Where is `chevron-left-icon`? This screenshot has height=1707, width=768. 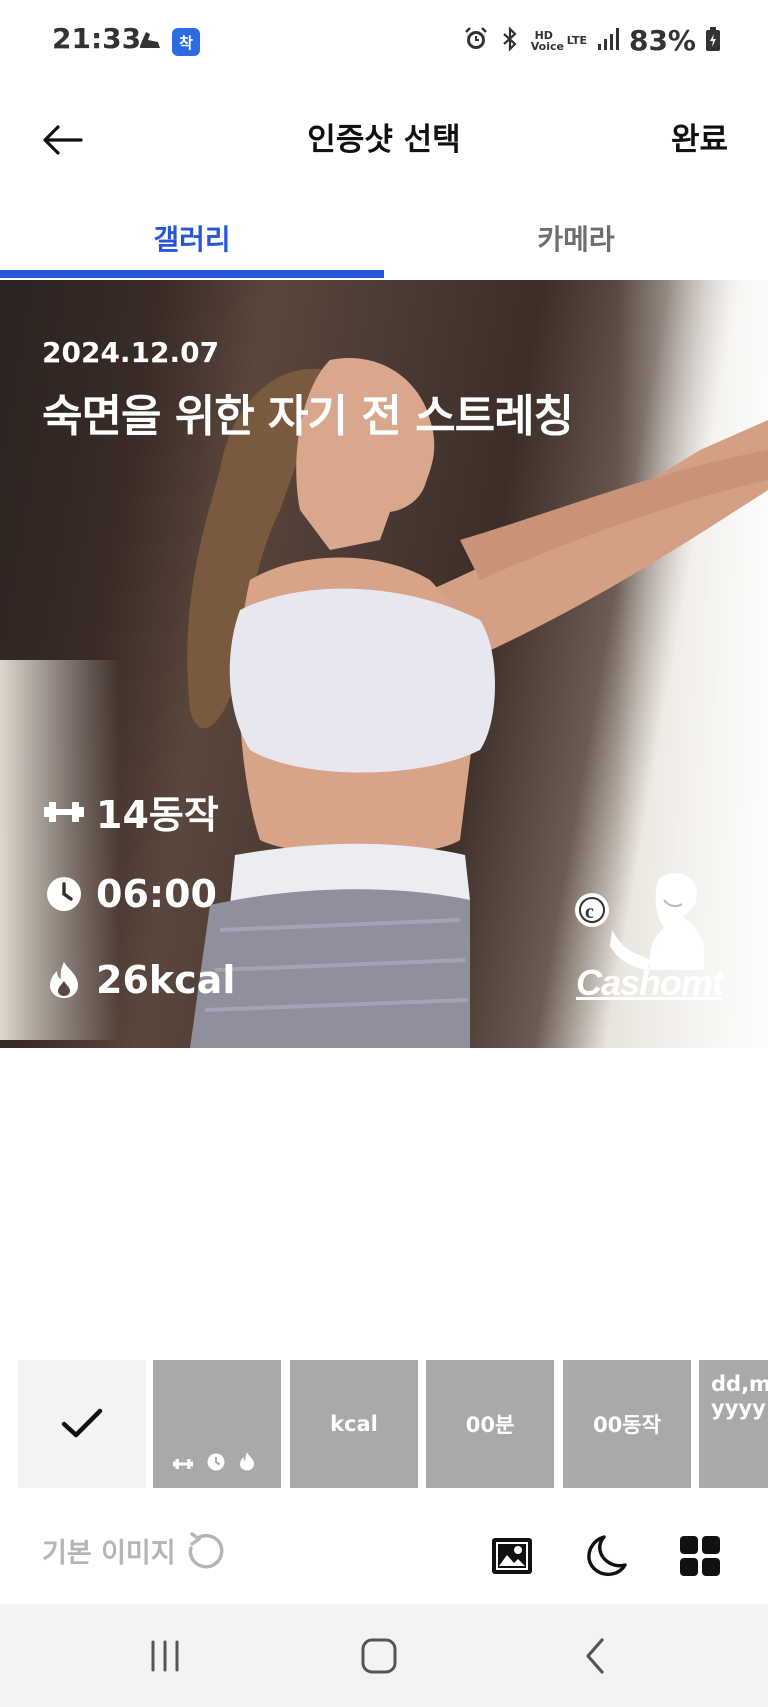 chevron-left-icon is located at coordinates (595, 1656).